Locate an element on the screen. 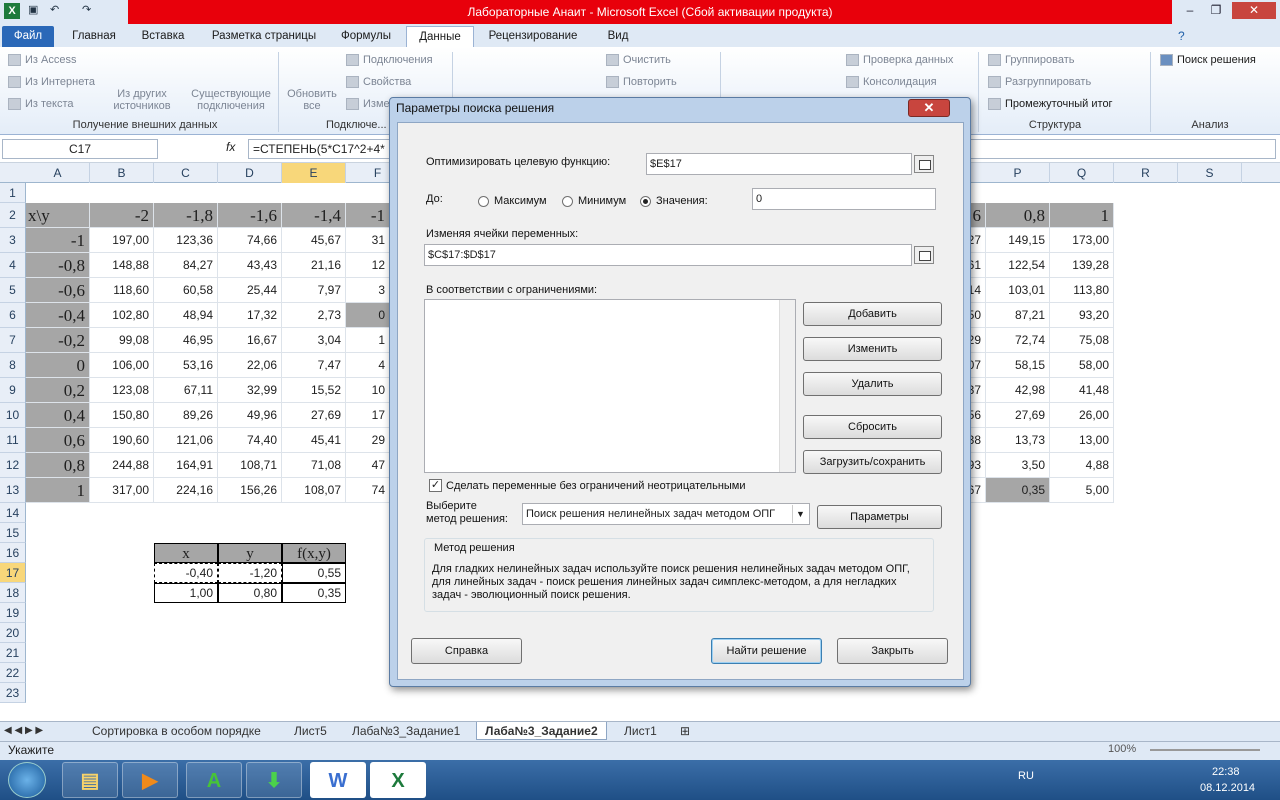  small-table-cell: 0,35 is located at coordinates (314, 593).